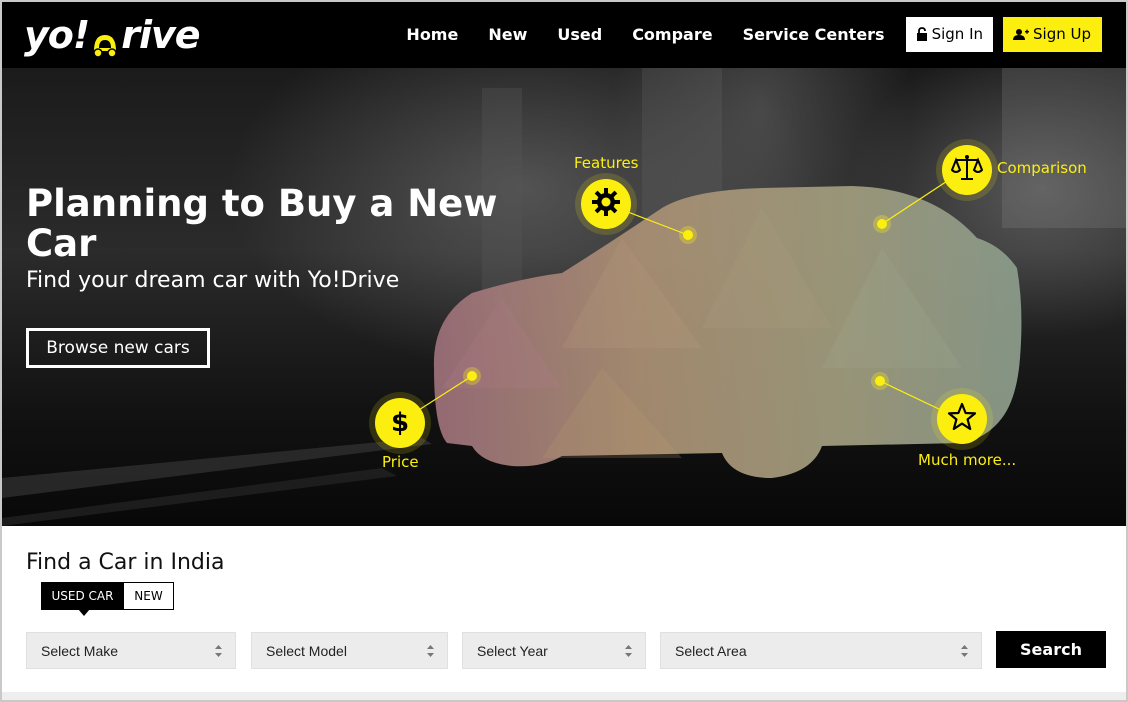 The height and width of the screenshot is (702, 1128). What do you see at coordinates (400, 462) in the screenshot?
I see `price-label: Price` at bounding box center [400, 462].